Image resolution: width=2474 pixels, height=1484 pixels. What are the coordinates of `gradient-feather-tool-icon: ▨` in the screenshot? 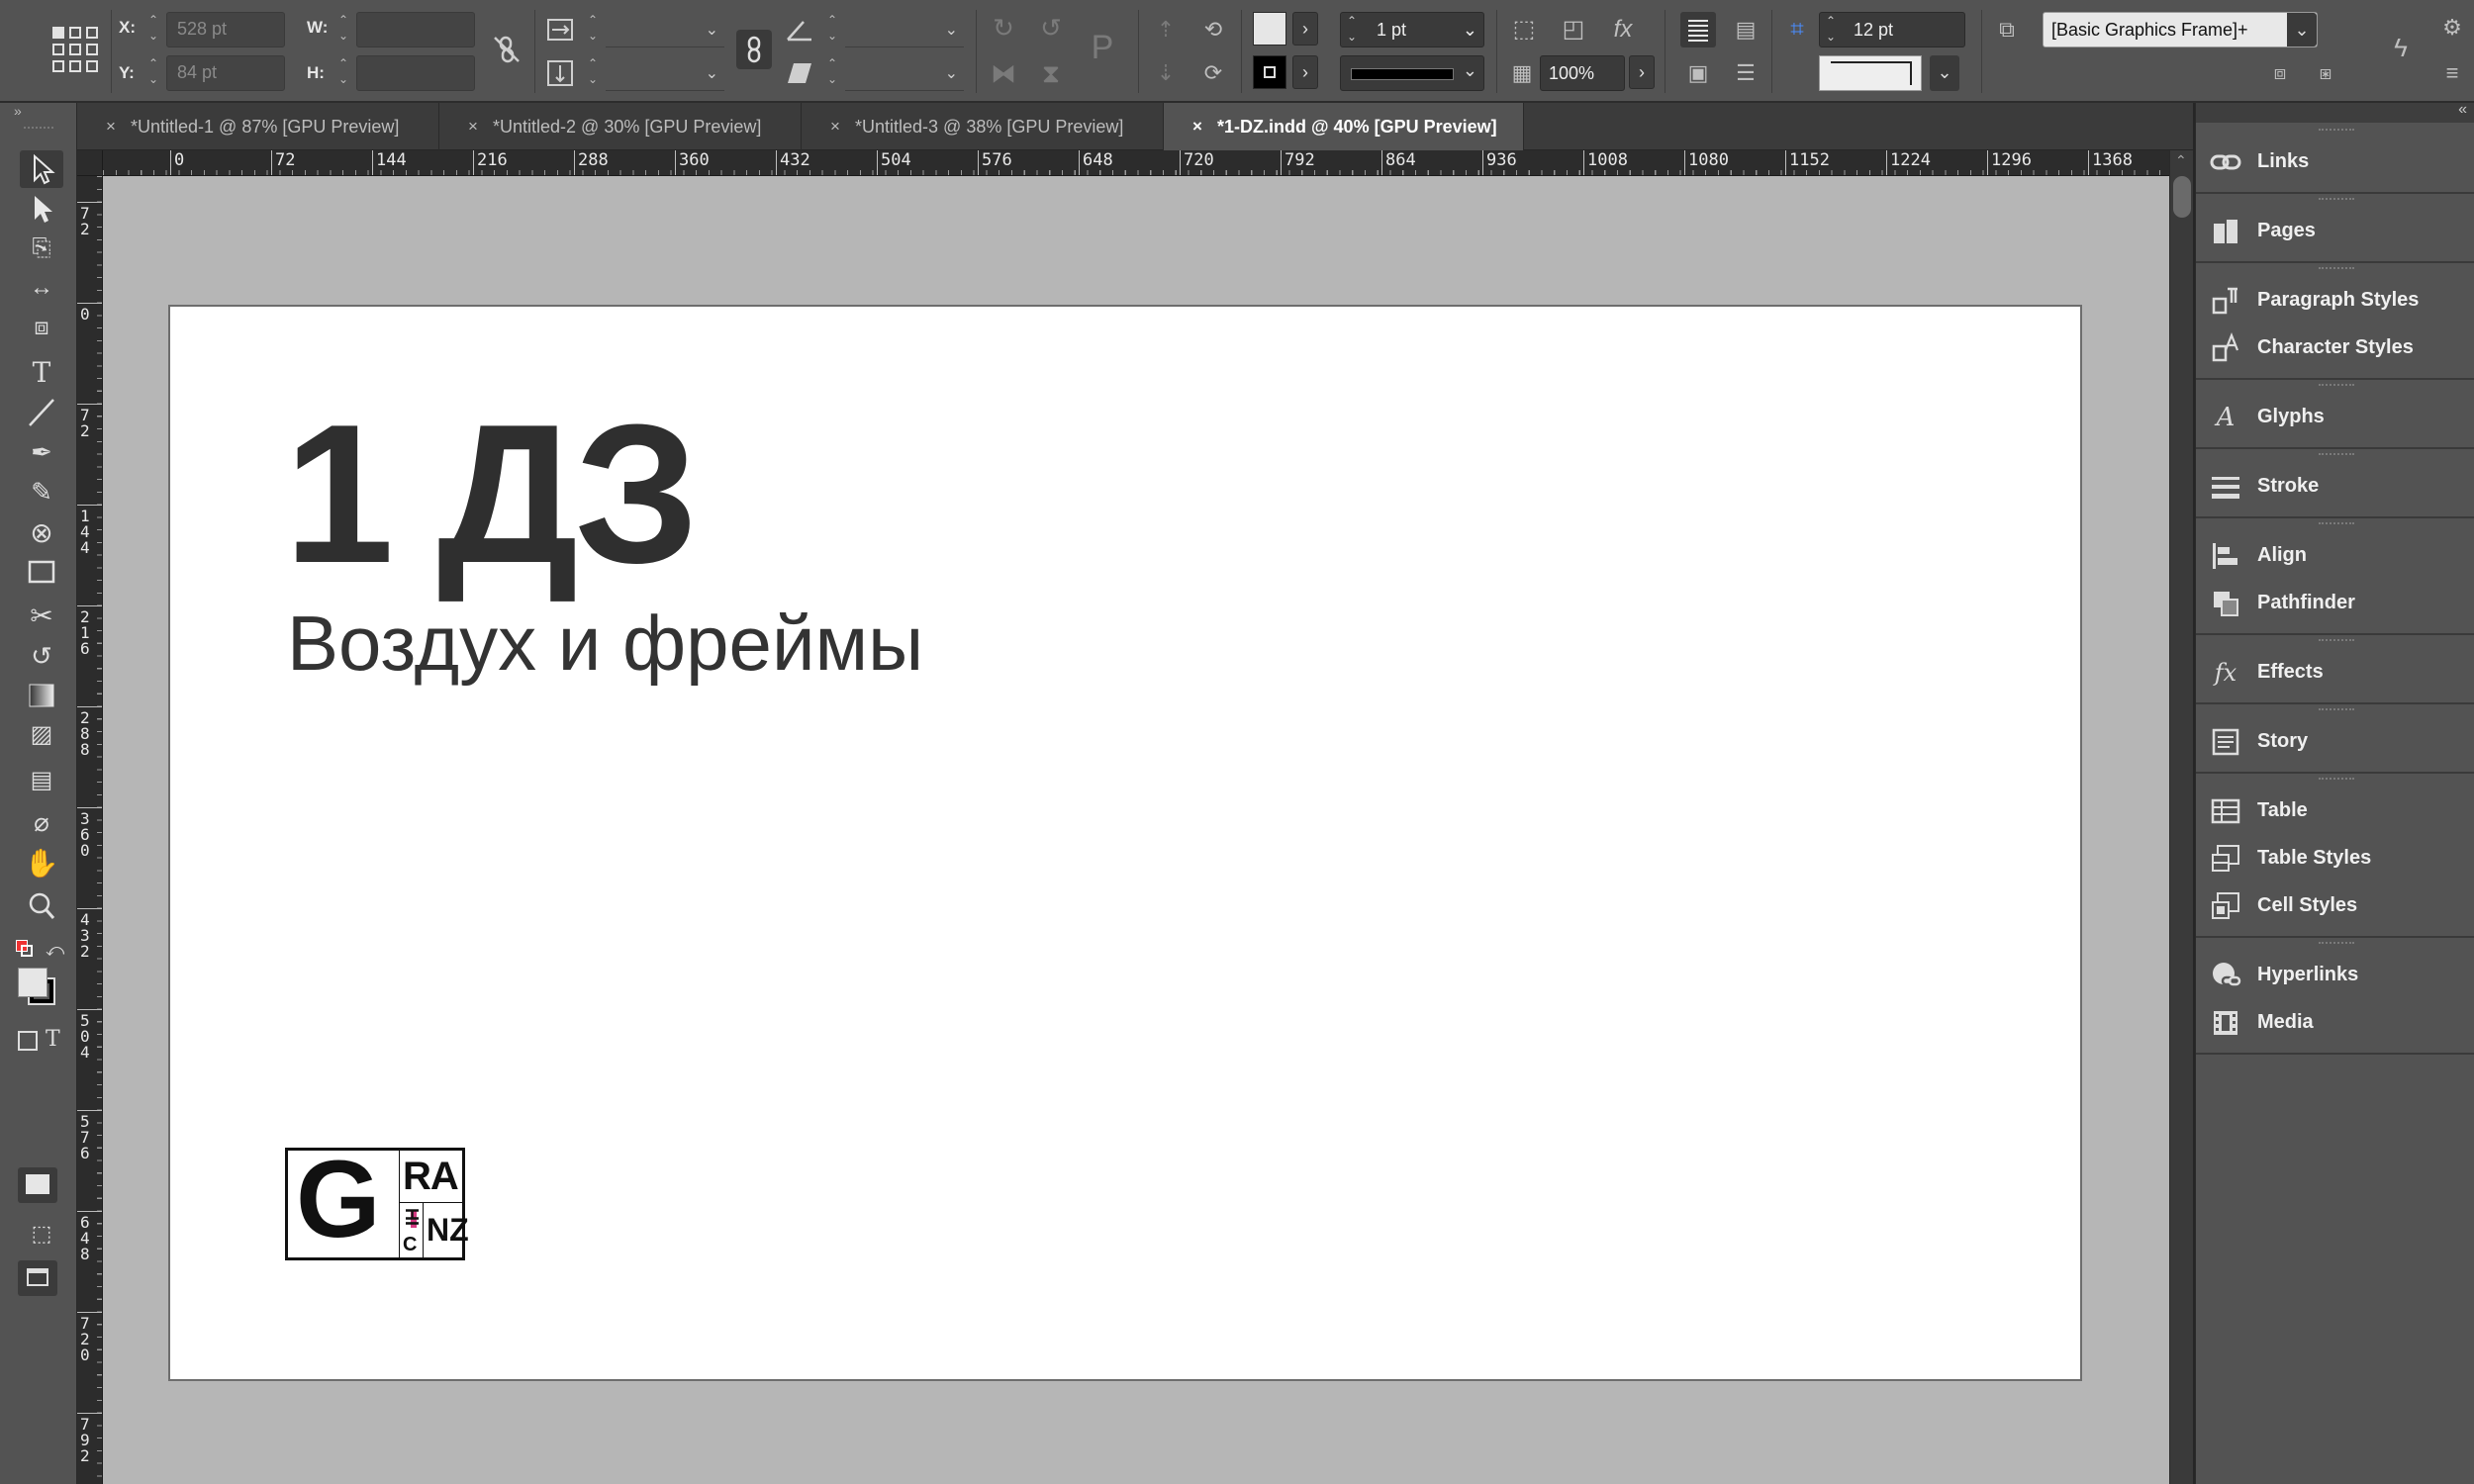 It's located at (42, 735).